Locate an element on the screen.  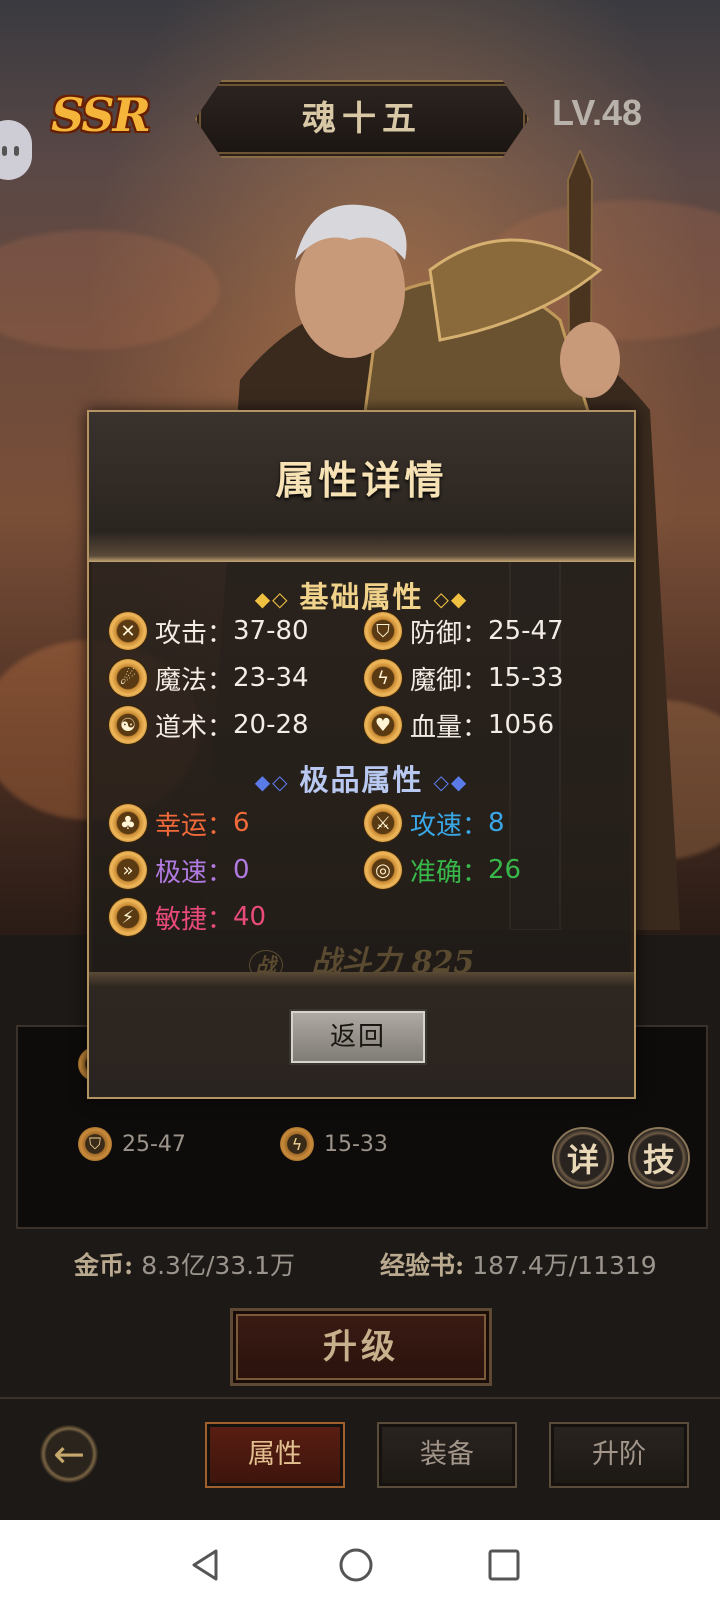
resource-row: 金币: 8.3亿/33.1万 经验书: 187.4万/11319 is located at coordinates (360, 1262).